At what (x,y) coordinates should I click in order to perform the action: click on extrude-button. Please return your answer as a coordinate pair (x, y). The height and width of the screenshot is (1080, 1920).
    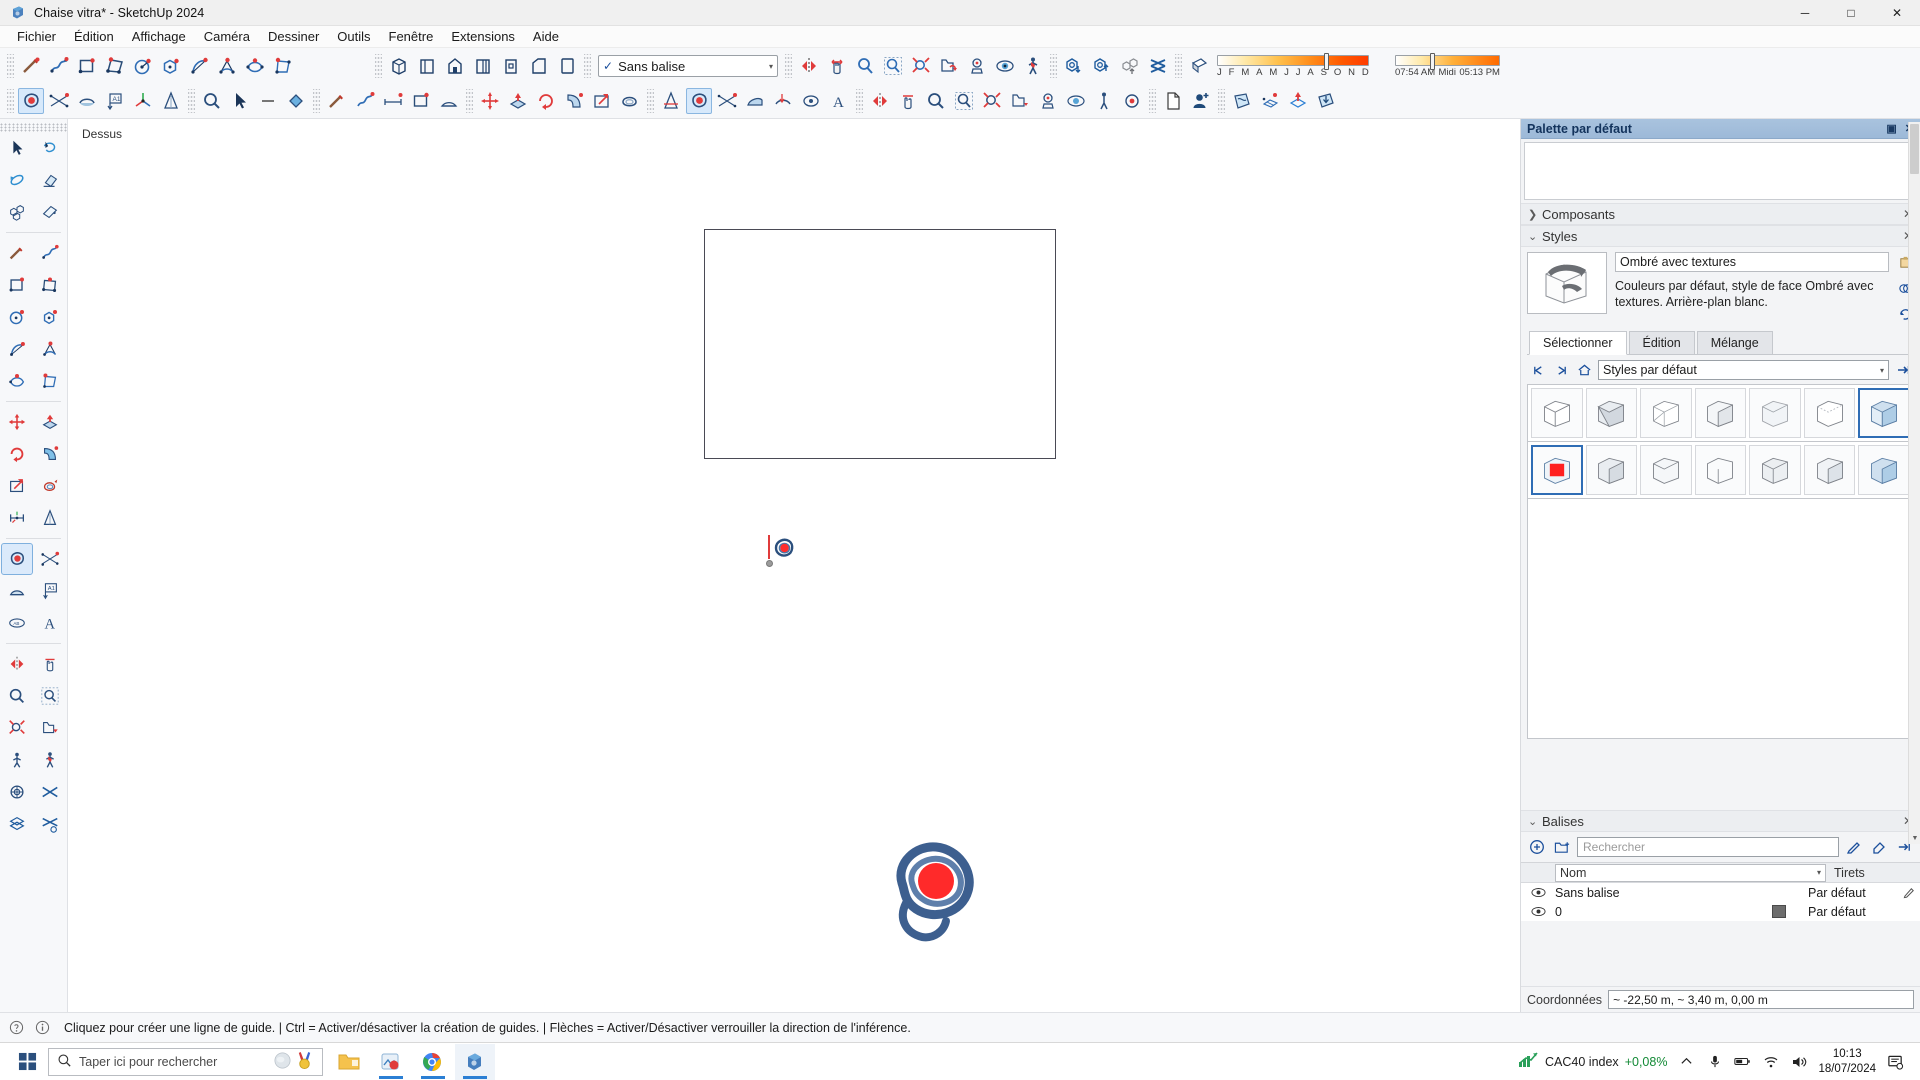
    Looking at the image, I should click on (1298, 101).